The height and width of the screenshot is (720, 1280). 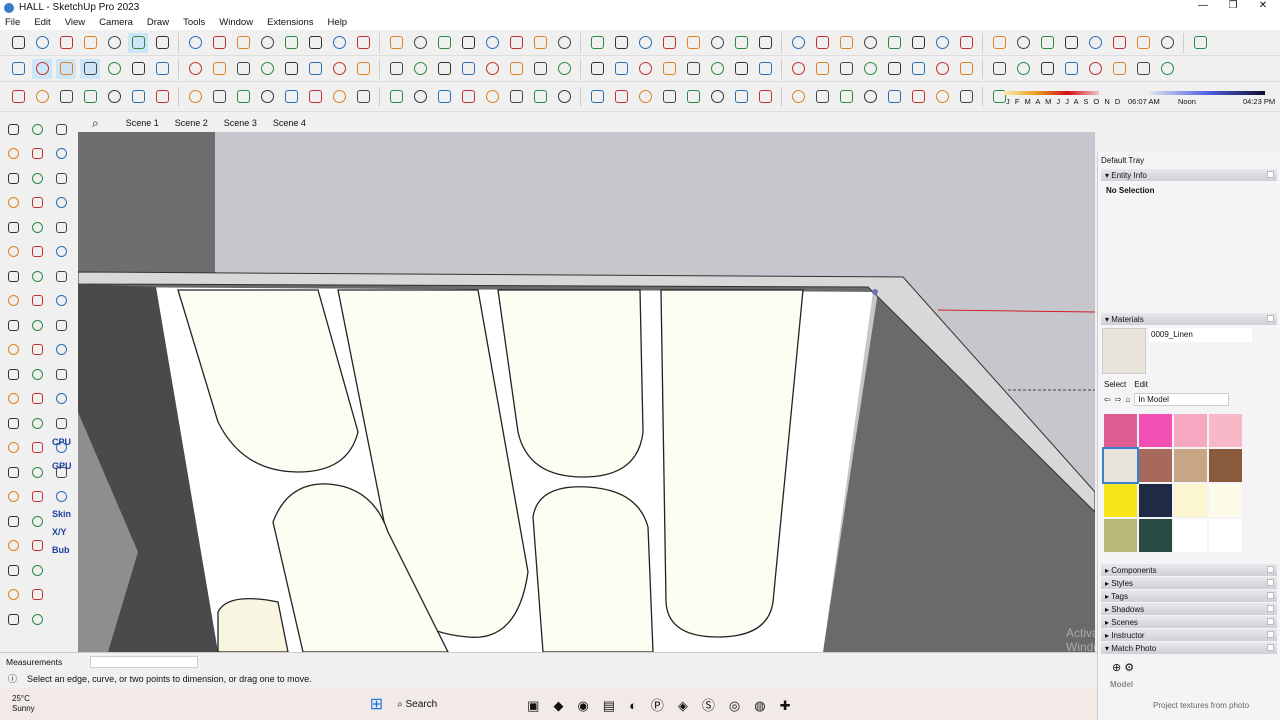 I want to click on gpu-button: GPU, so click(x=62, y=466).